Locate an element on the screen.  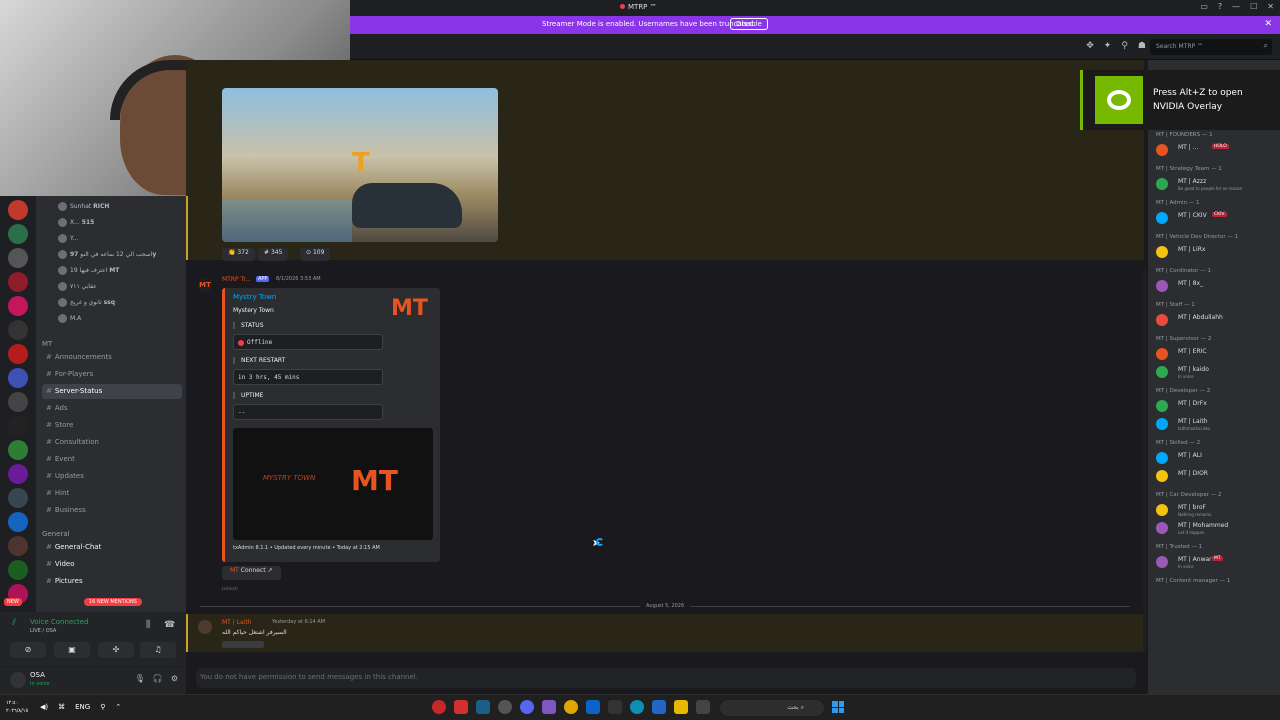
new-badge: NEW is located at coordinates (13, 602).